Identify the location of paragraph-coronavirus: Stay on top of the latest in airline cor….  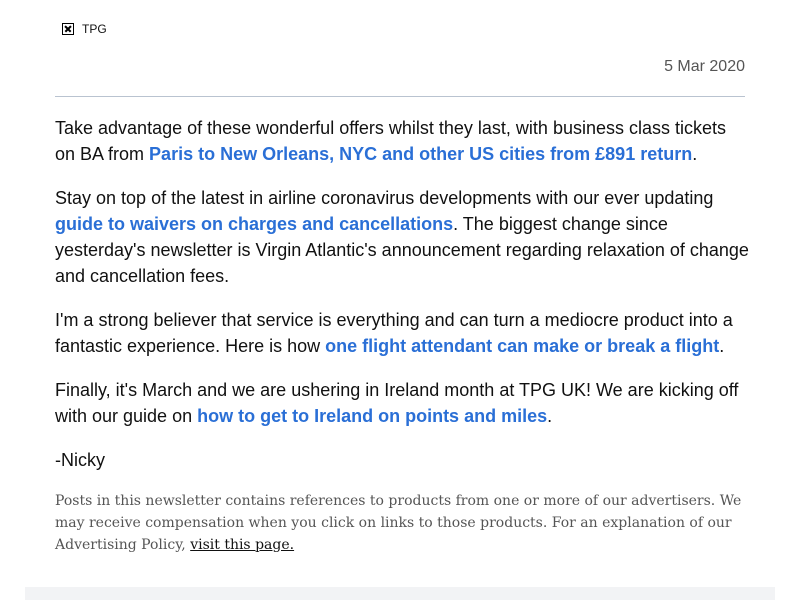
(402, 237).